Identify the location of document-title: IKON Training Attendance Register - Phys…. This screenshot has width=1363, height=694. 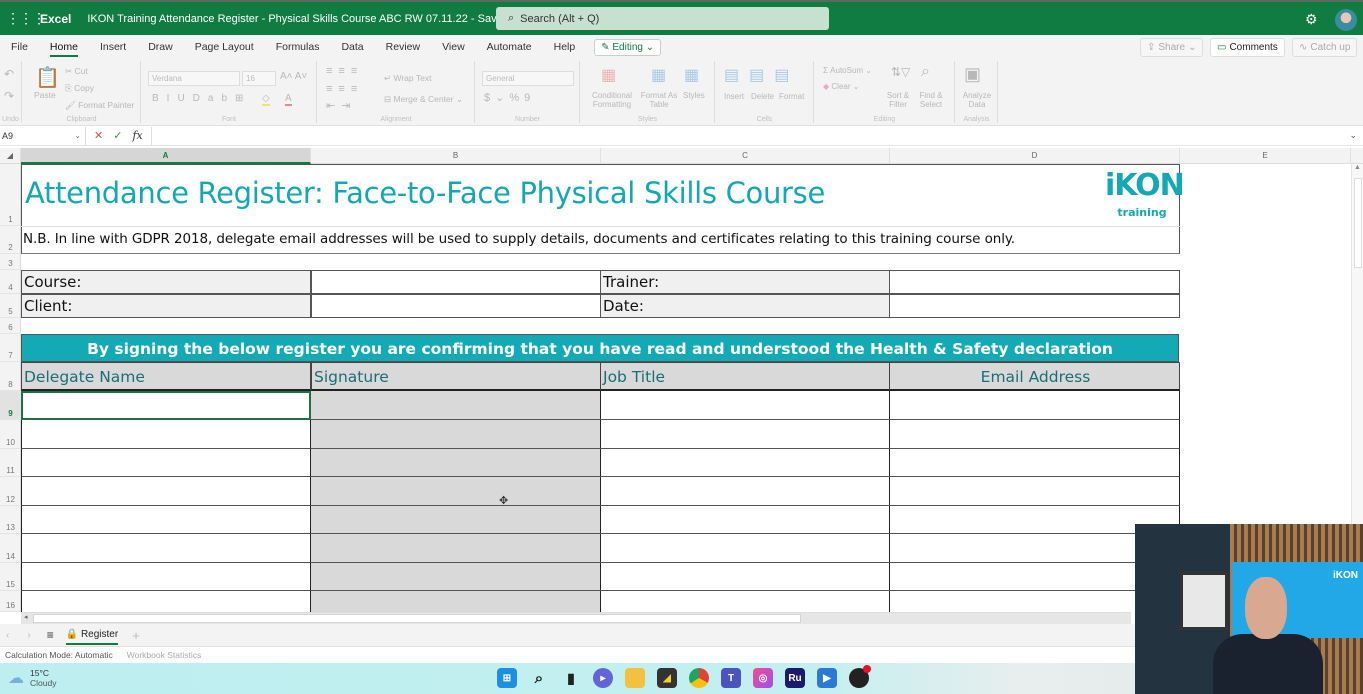
(305, 18).